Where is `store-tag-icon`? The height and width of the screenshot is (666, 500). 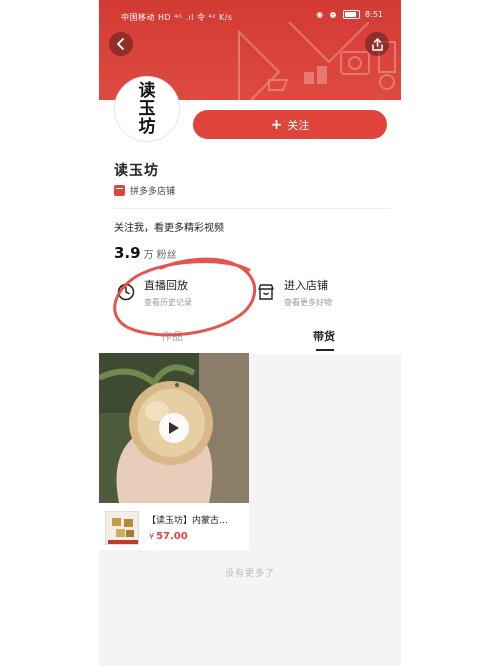 store-tag-icon is located at coordinates (119, 190).